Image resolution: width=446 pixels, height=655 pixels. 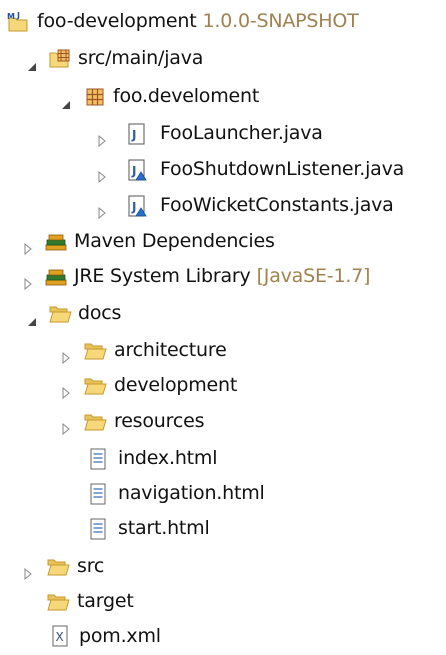 I want to click on tree-item-project: M J foo-development 1.0.0-SNAPSHOT, so click(x=223, y=22).